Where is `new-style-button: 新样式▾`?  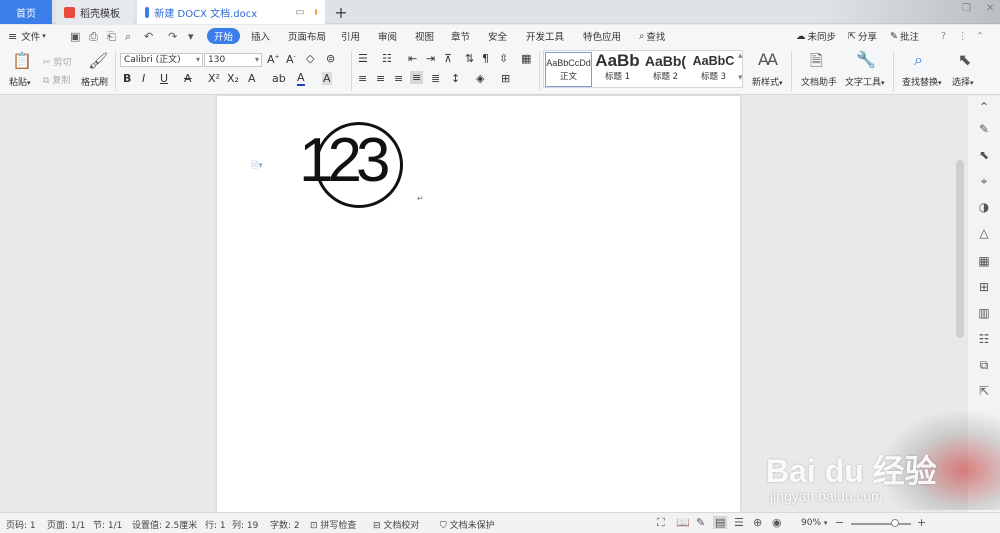 new-style-button: 新样式▾ is located at coordinates (767, 81).